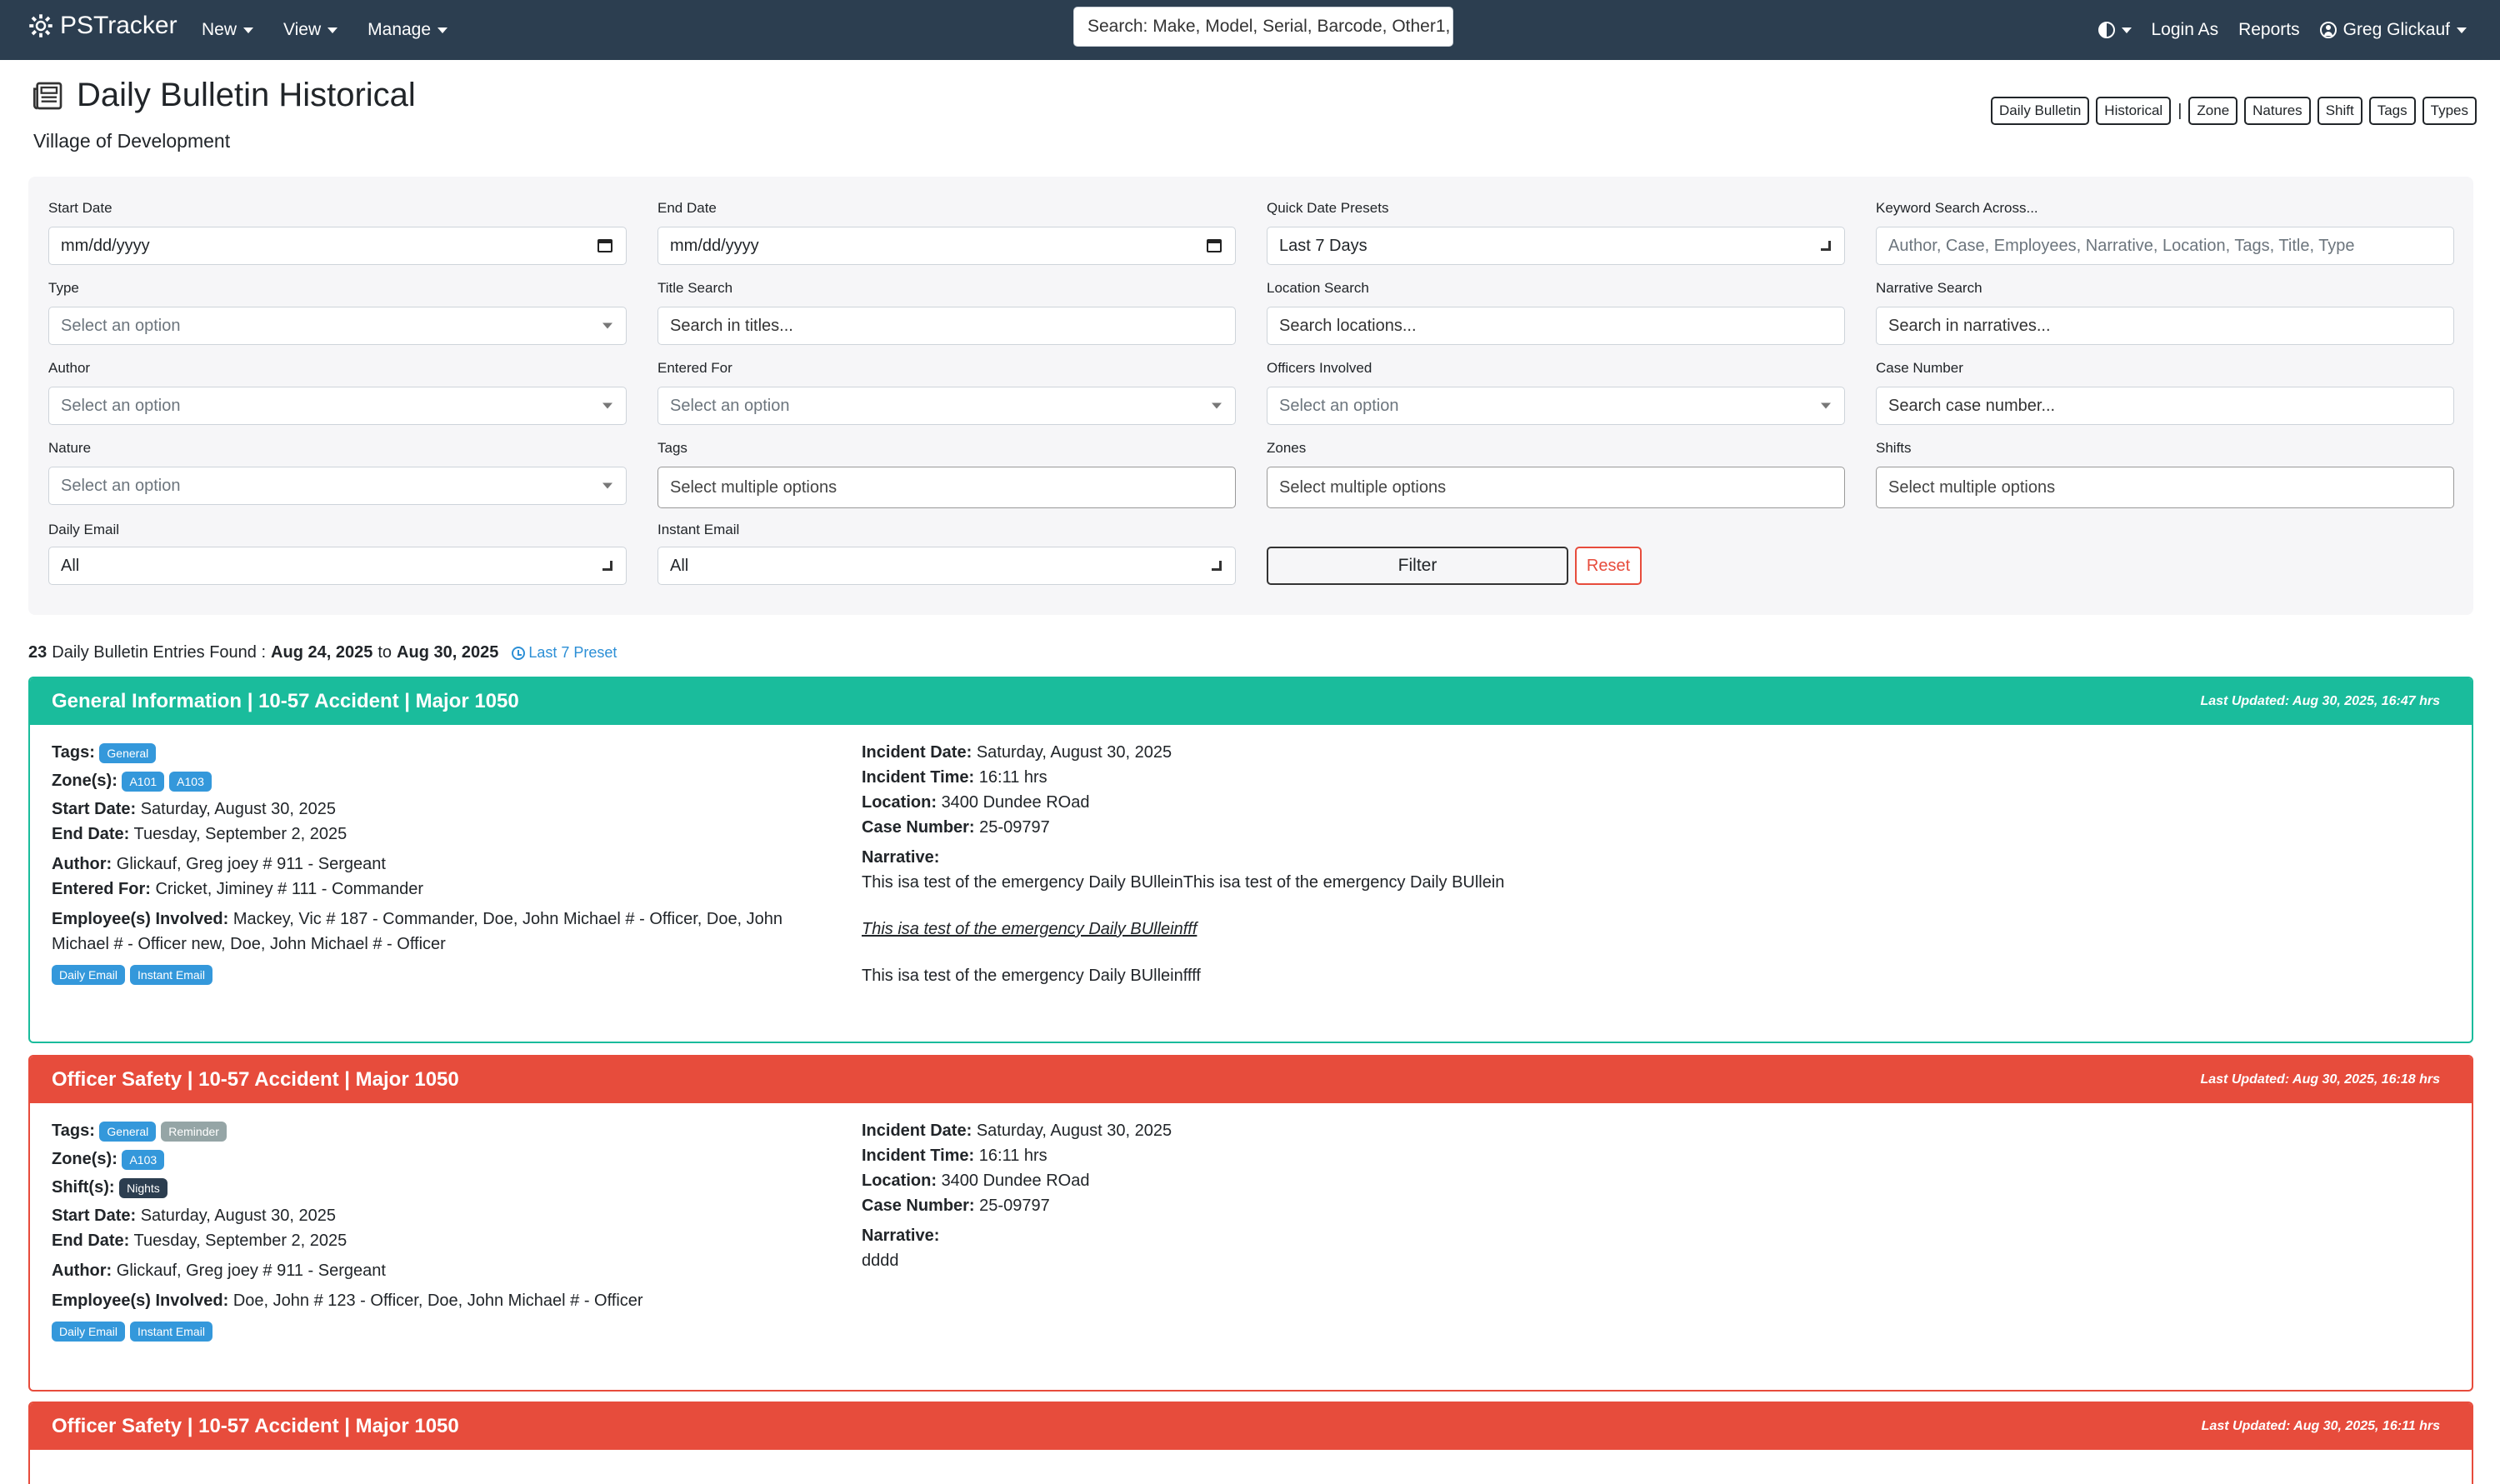  What do you see at coordinates (435, 1159) in the screenshot?
I see `zones-row: Zone(s): A103` at bounding box center [435, 1159].